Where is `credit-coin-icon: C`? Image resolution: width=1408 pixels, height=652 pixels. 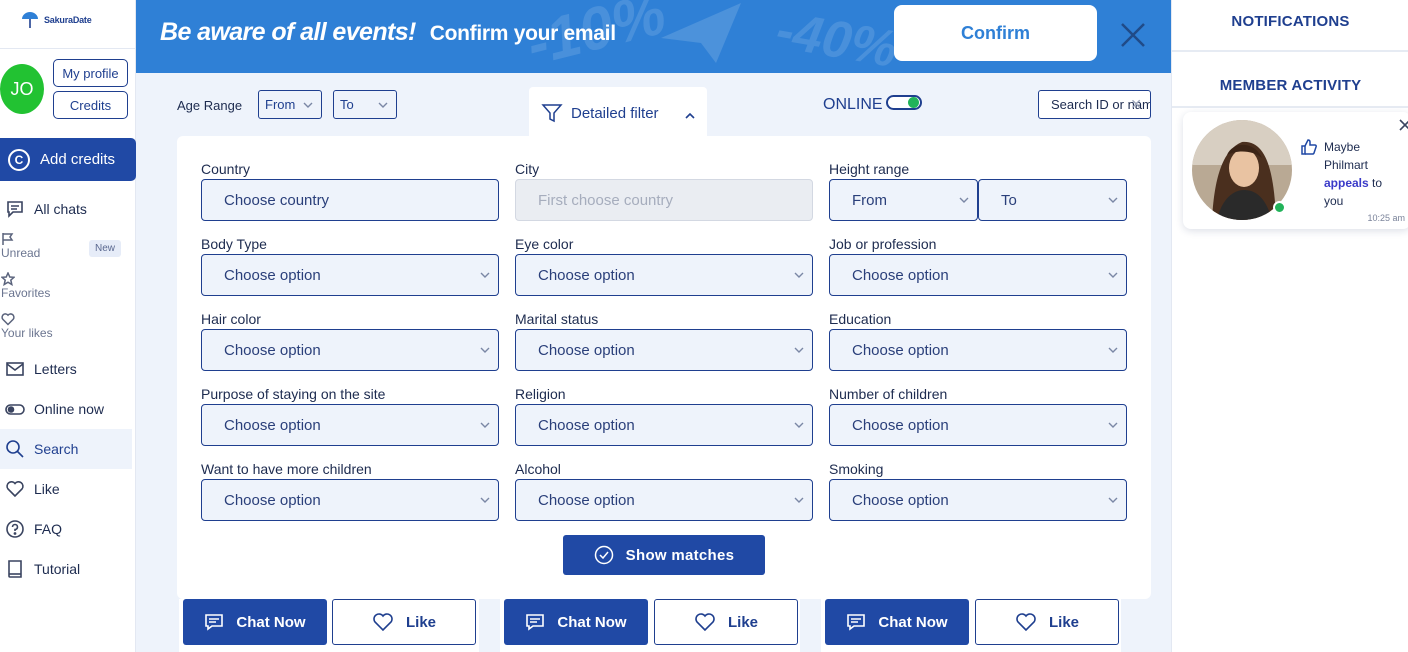 credit-coin-icon: C is located at coordinates (19, 159).